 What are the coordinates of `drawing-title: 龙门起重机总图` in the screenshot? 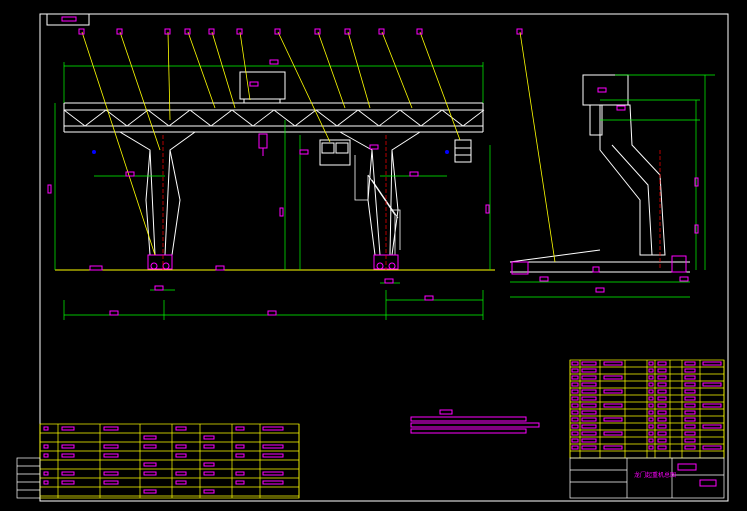 It's located at (655, 475).